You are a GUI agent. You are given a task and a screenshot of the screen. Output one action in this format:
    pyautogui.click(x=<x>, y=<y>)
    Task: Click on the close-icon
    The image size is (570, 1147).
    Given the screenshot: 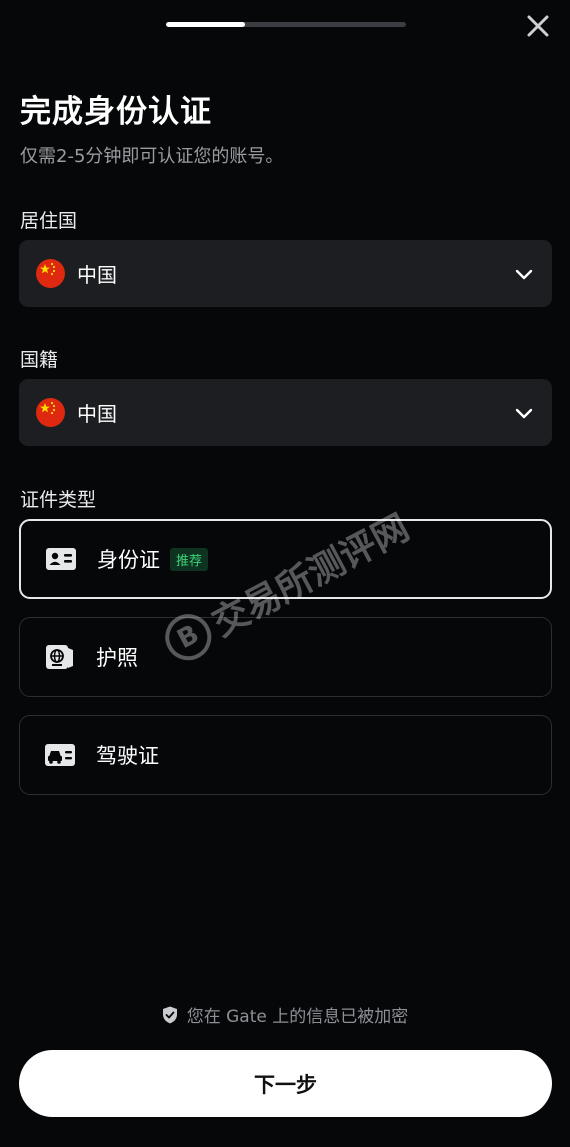 What is the action you would take?
    pyautogui.click(x=538, y=26)
    